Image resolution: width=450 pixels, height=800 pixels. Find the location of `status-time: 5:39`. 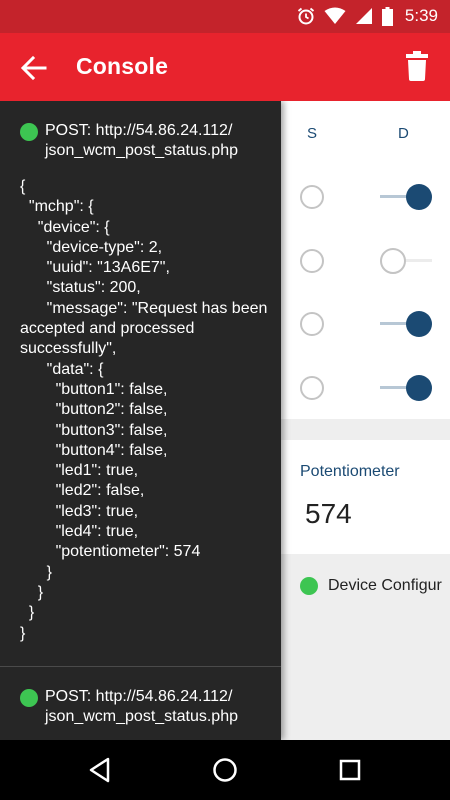

status-time: 5:39 is located at coordinates (421, 15).